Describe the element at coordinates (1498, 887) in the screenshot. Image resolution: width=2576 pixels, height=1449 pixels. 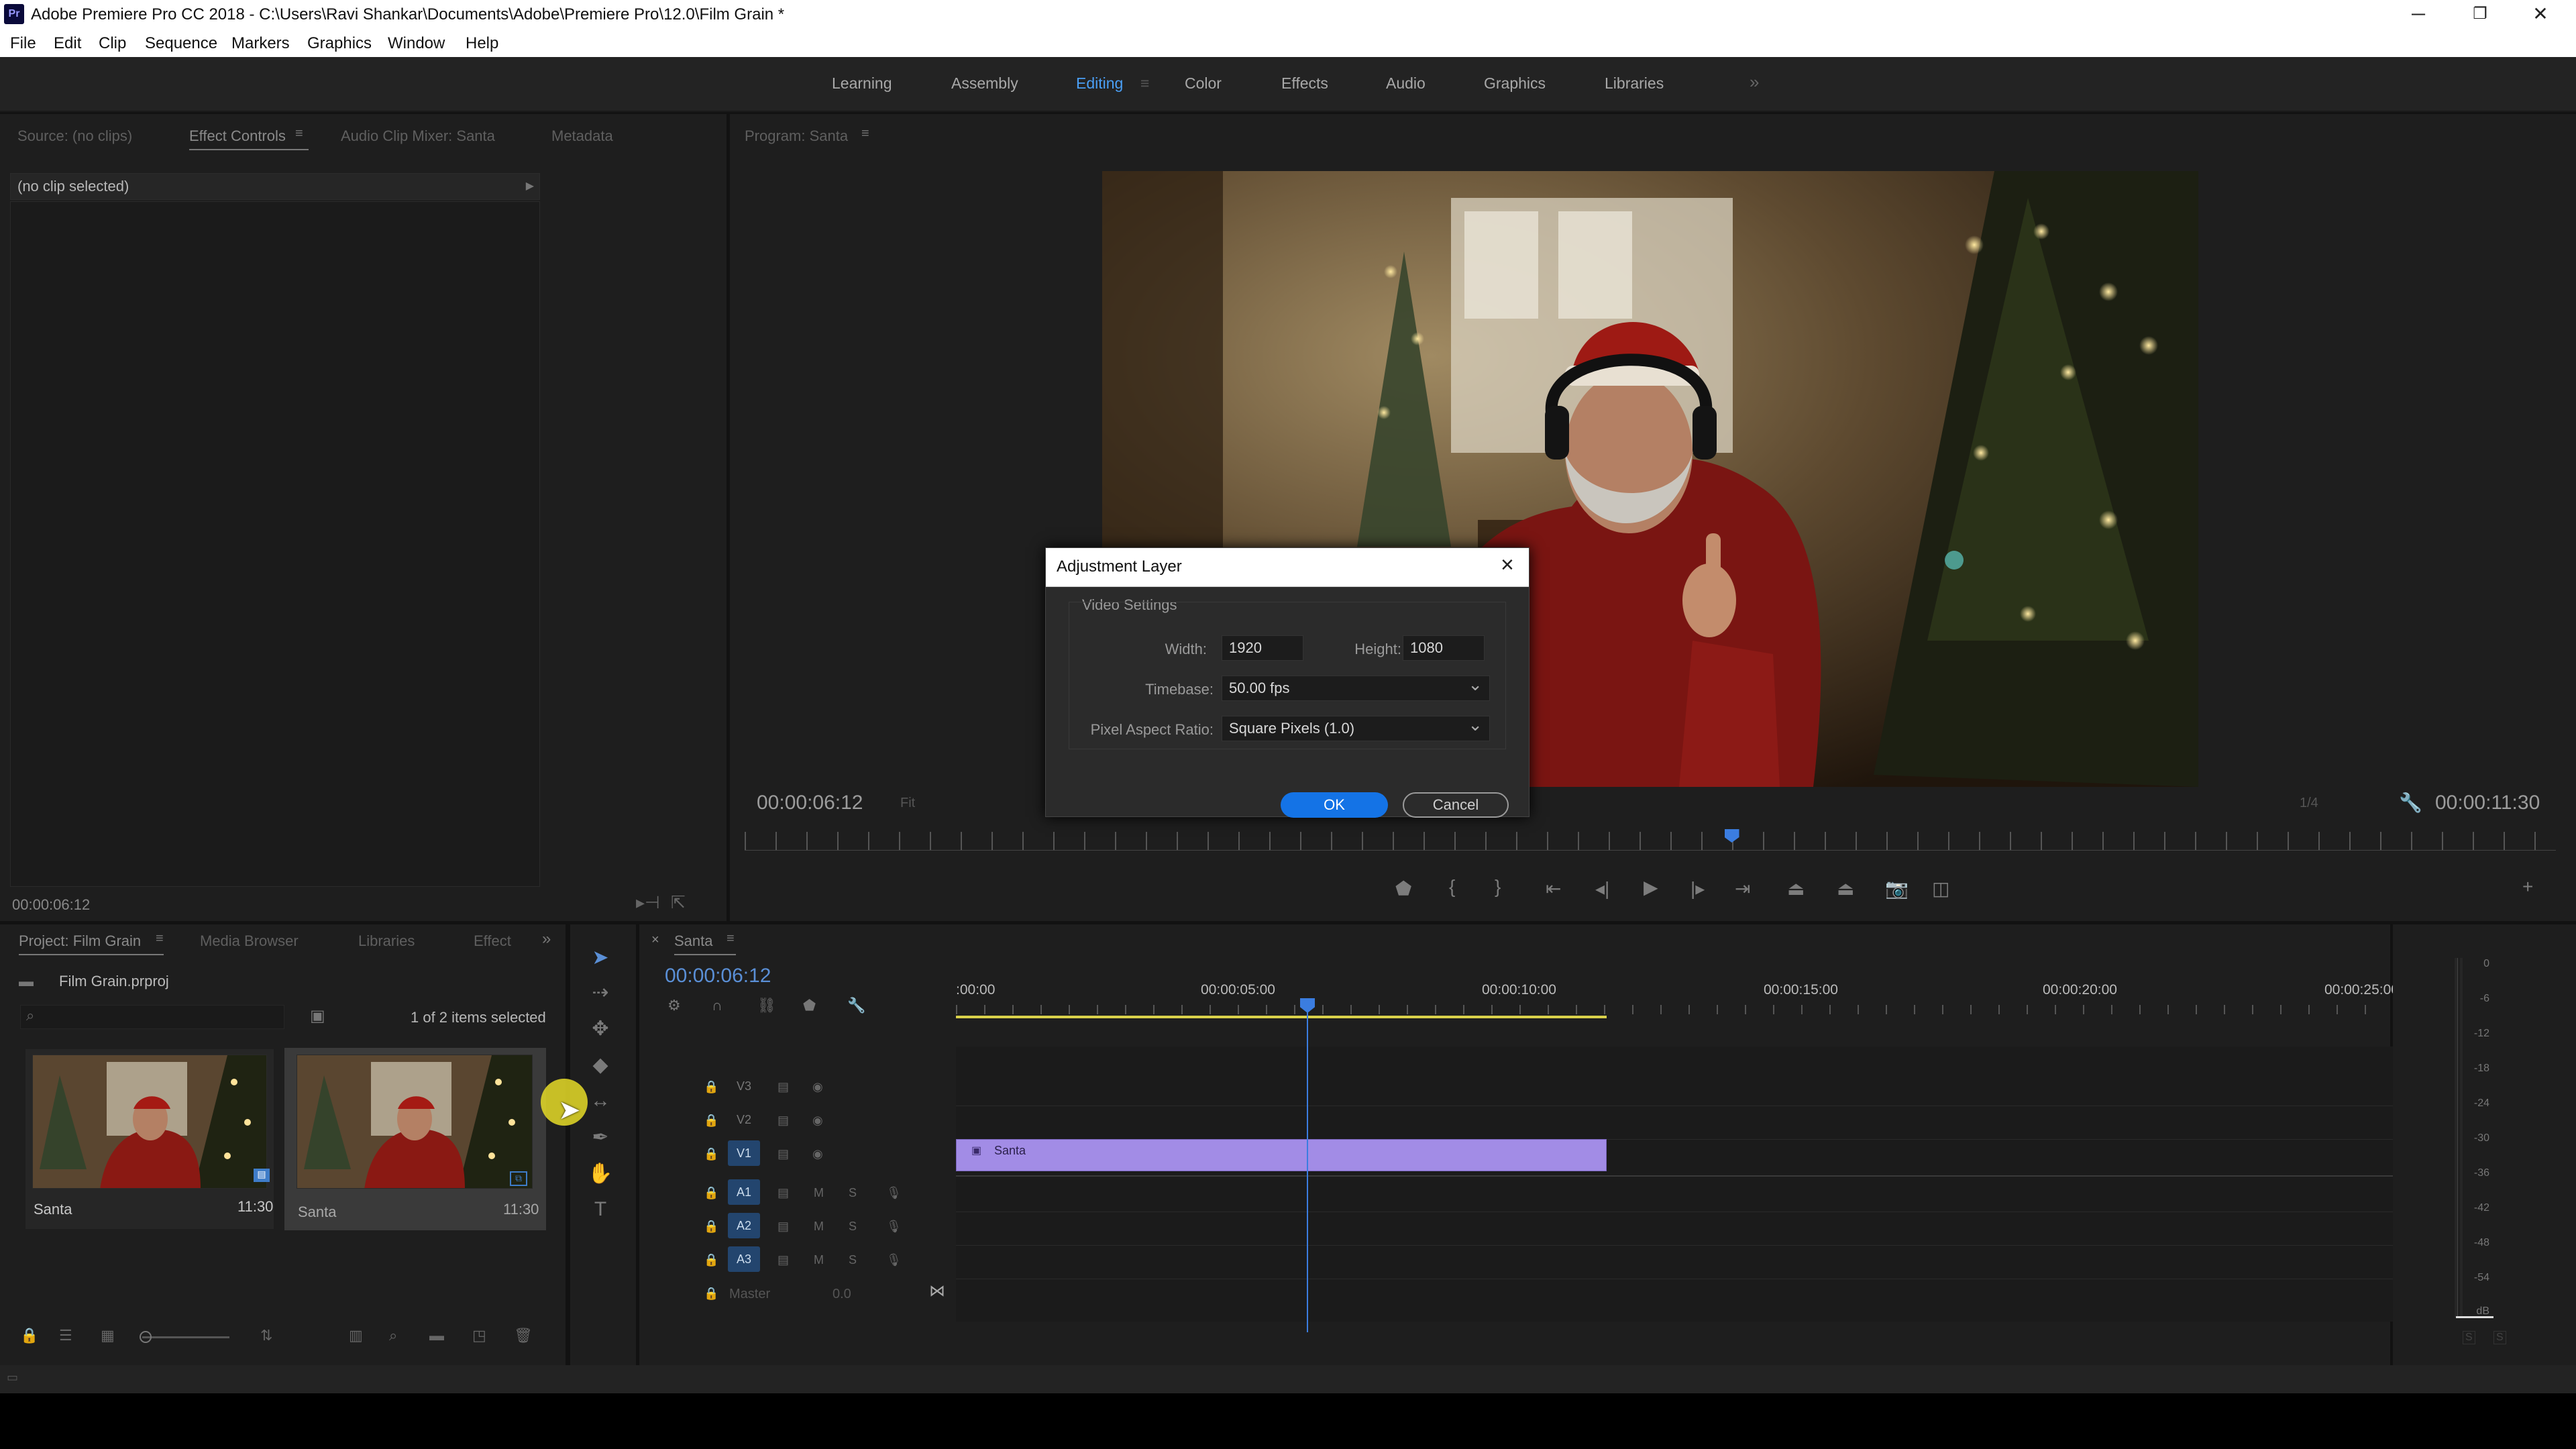
I see `mark-out-icon: }` at that location.